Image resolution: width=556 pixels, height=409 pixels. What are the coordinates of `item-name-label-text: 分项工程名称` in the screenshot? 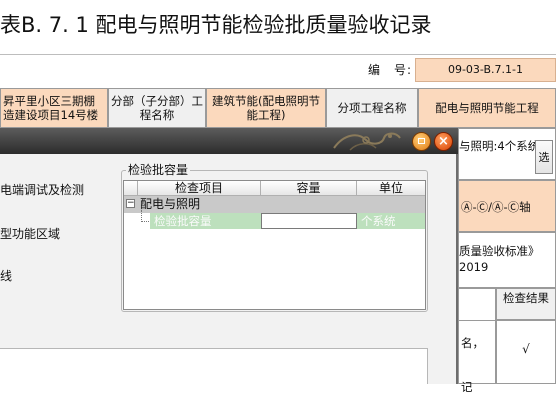 It's located at (372, 108).